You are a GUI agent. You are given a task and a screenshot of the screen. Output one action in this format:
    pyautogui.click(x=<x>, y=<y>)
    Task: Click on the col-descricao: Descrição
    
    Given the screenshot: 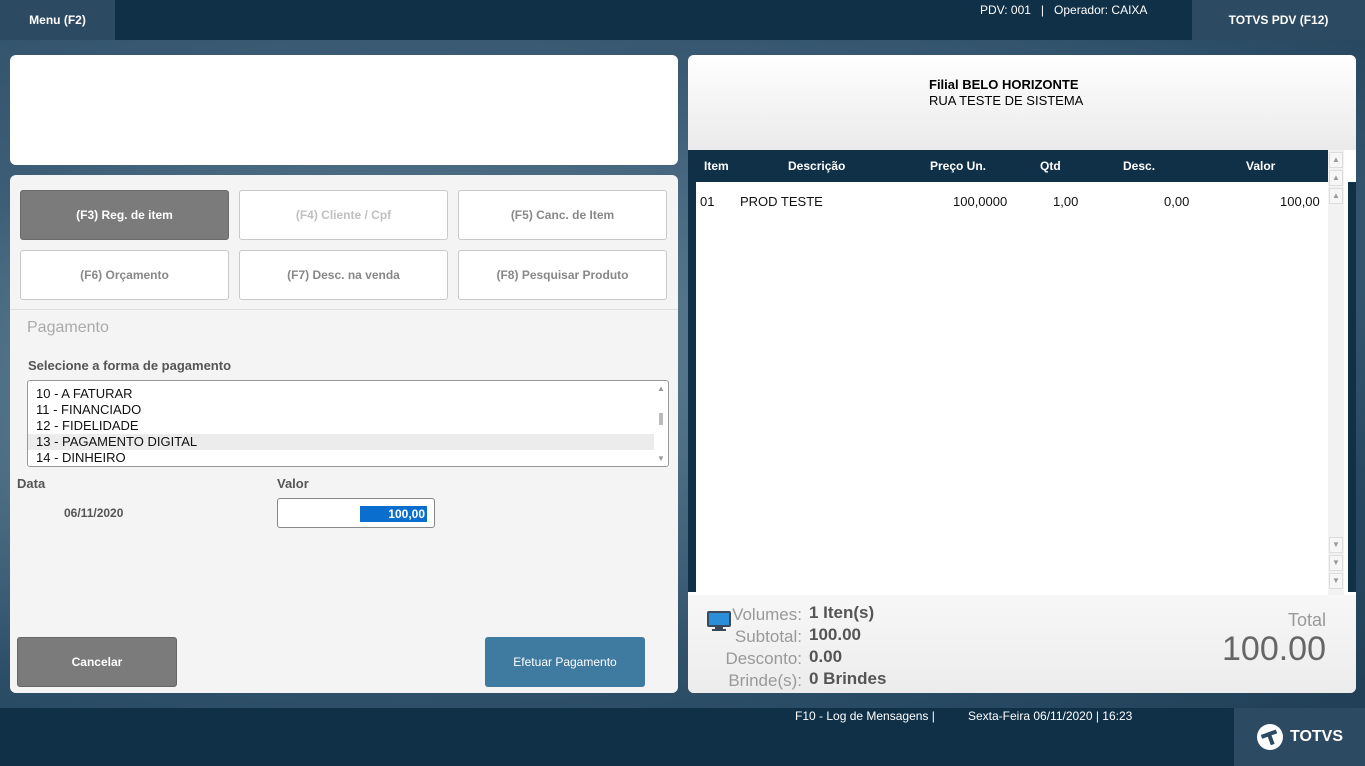 What is the action you would take?
    pyautogui.click(x=817, y=166)
    